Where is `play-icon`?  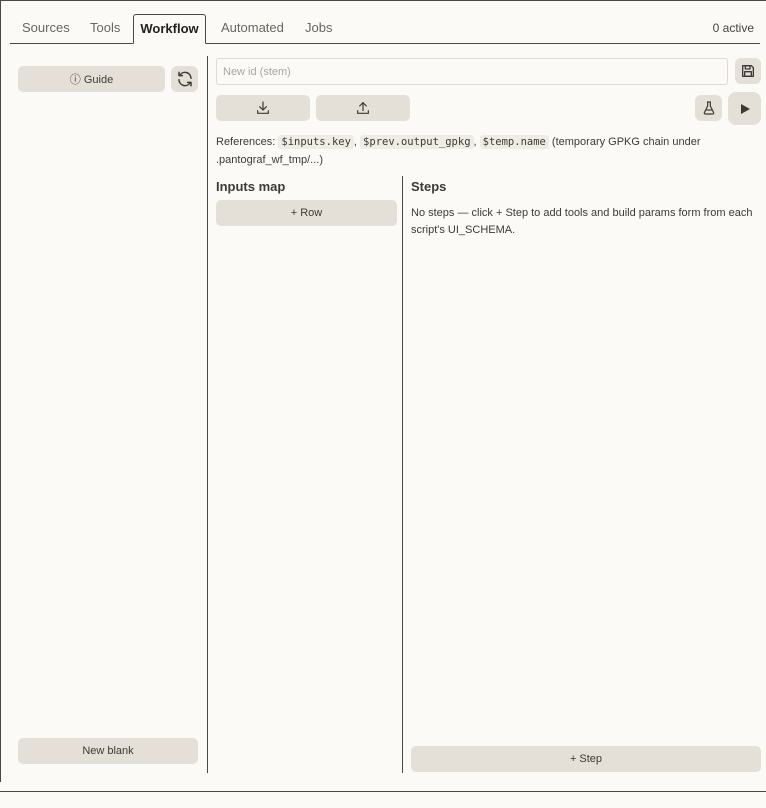
play-icon is located at coordinates (745, 109).